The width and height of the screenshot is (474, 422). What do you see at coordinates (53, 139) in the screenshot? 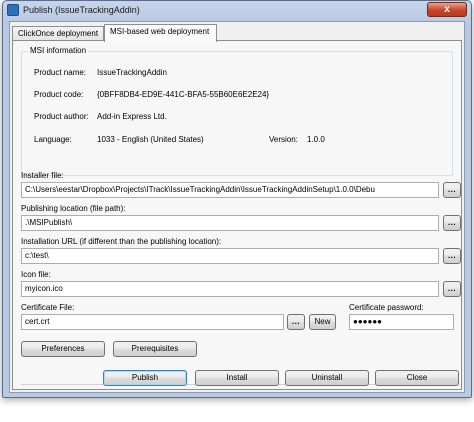
I see `language-label: Language:` at bounding box center [53, 139].